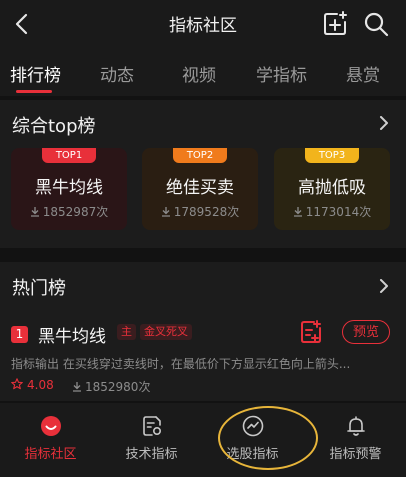 The height and width of the screenshot is (477, 406). I want to click on tag-main: 主, so click(126, 332).